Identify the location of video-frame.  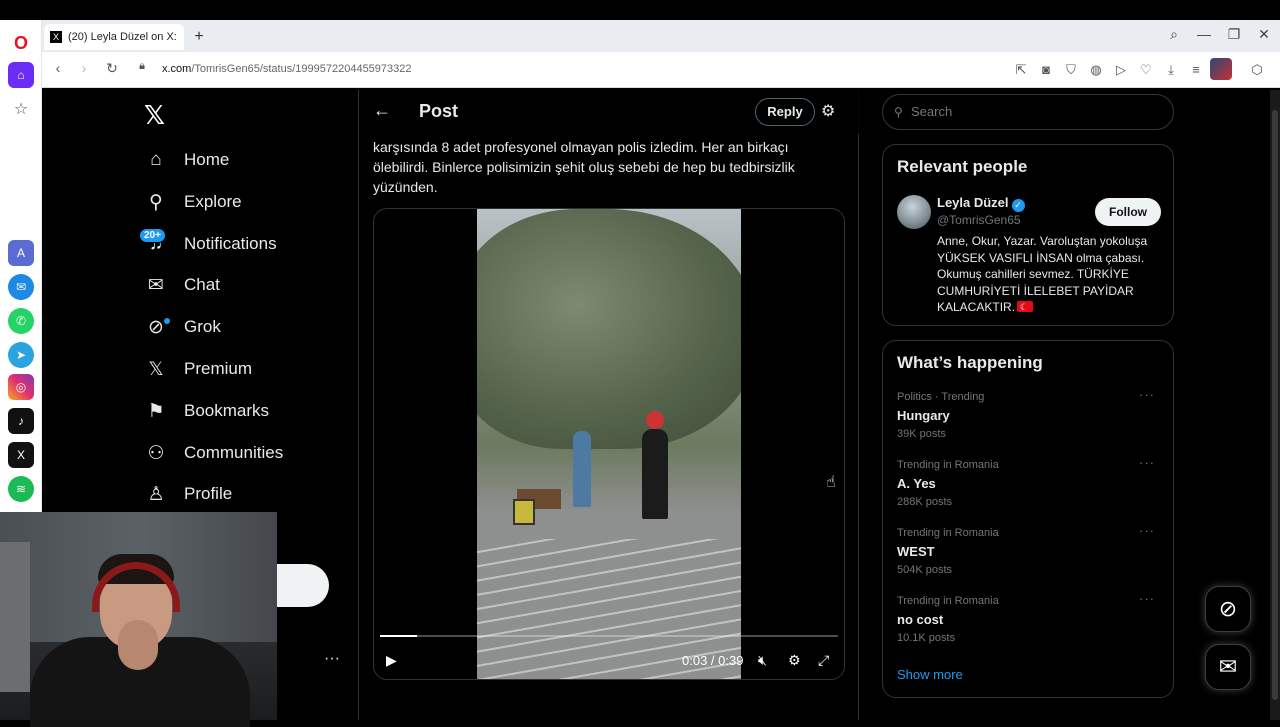
(609, 444).